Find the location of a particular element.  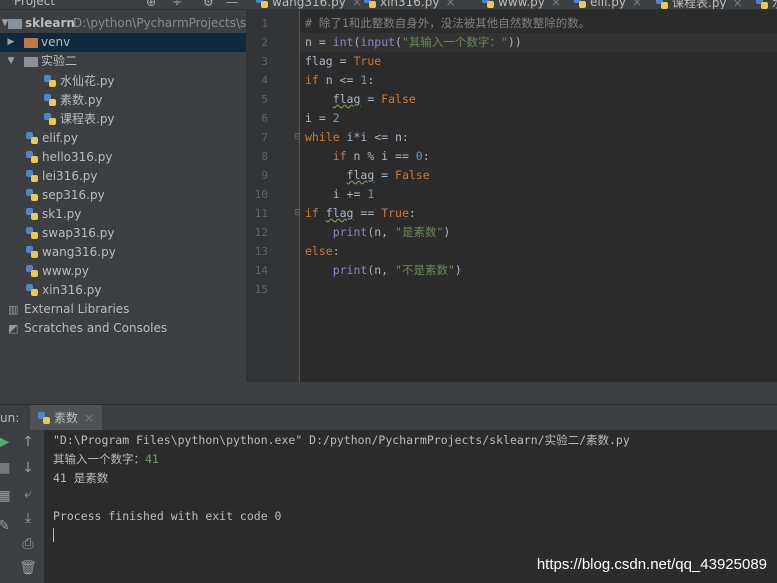

console-user-input: 41 is located at coordinates (152, 459).